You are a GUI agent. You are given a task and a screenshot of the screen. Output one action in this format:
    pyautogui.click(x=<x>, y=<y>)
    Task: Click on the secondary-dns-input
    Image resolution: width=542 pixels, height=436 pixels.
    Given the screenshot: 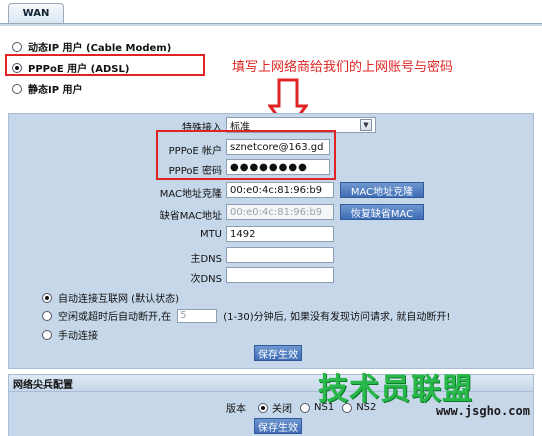 What is the action you would take?
    pyautogui.click(x=280, y=275)
    